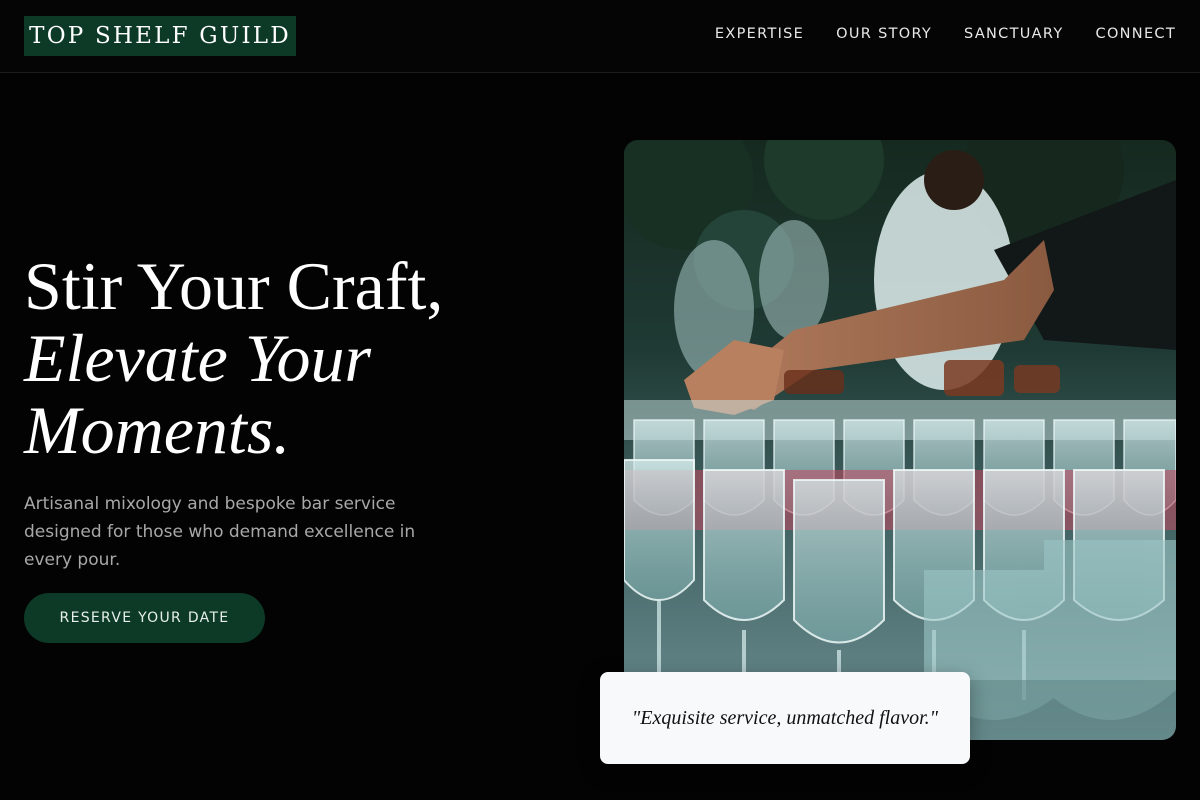  I want to click on nav-link-our-story: OUR STORY, so click(884, 34).